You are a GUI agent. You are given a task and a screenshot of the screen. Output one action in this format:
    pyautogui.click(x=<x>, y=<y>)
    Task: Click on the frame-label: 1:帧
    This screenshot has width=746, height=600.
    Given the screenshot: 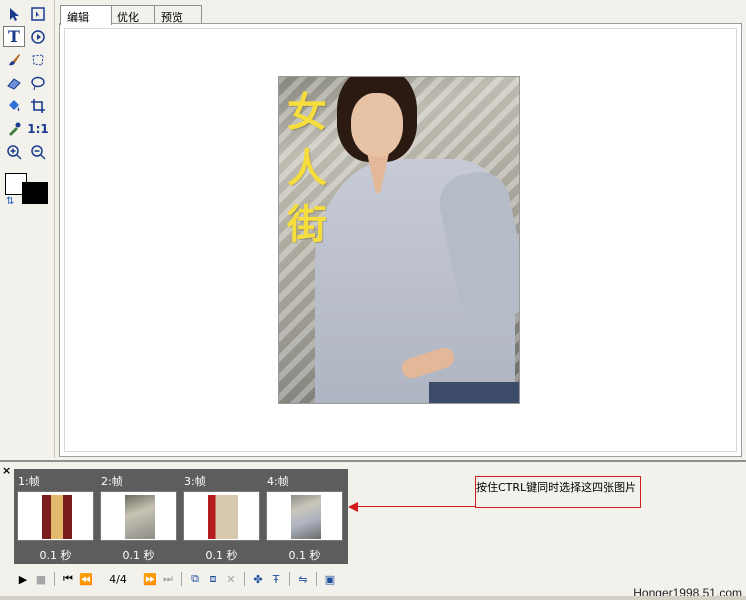 What is the action you would take?
    pyautogui.click(x=29, y=481)
    